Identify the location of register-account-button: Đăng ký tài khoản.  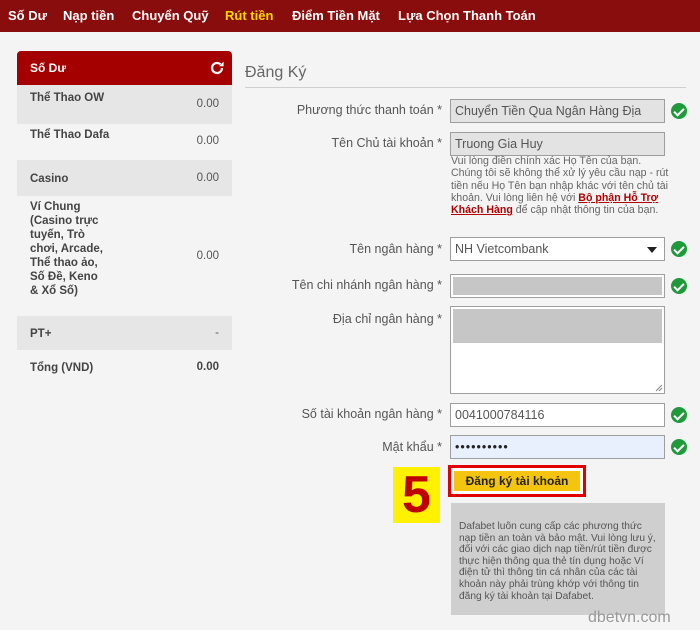
(517, 481).